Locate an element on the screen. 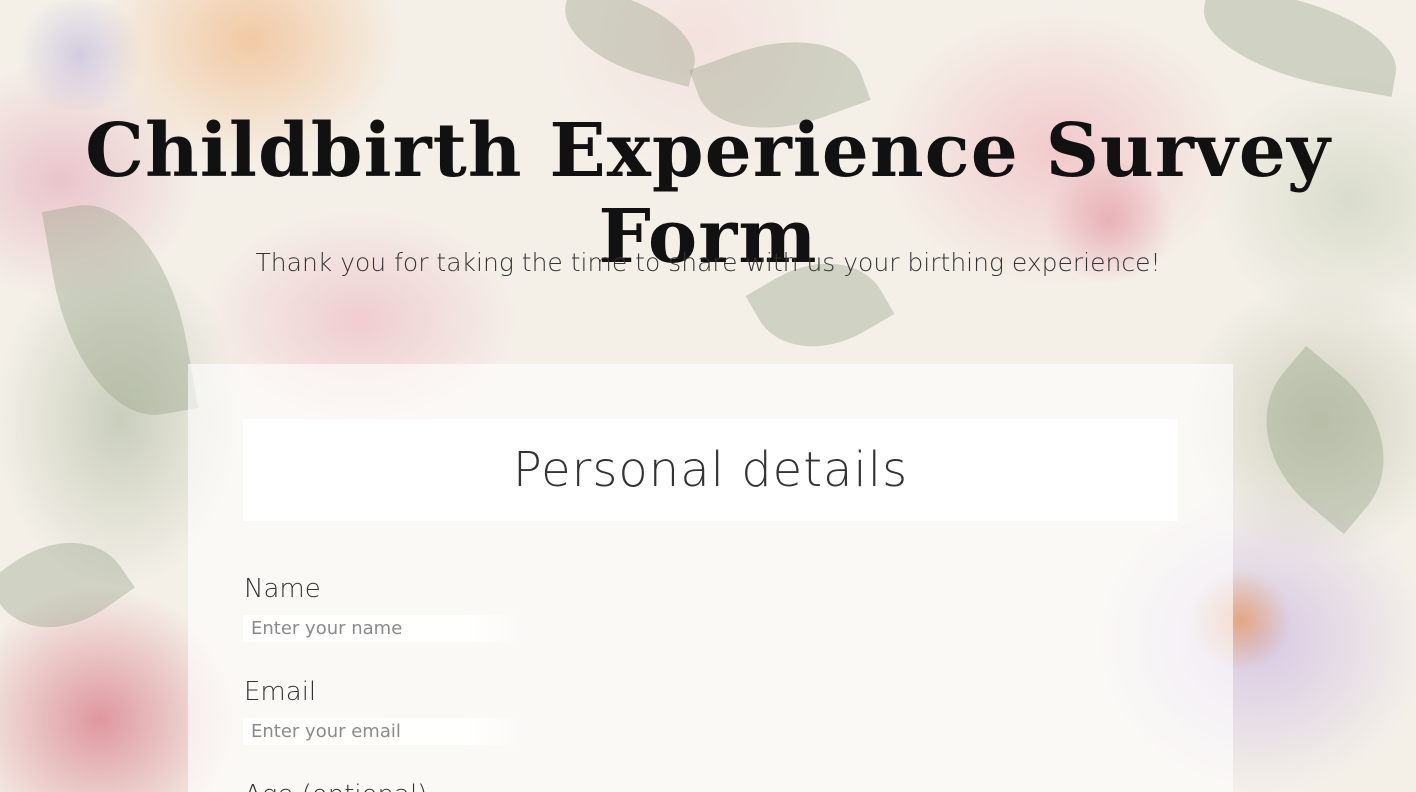  age-label: Age (optional) is located at coordinates (335, 786).